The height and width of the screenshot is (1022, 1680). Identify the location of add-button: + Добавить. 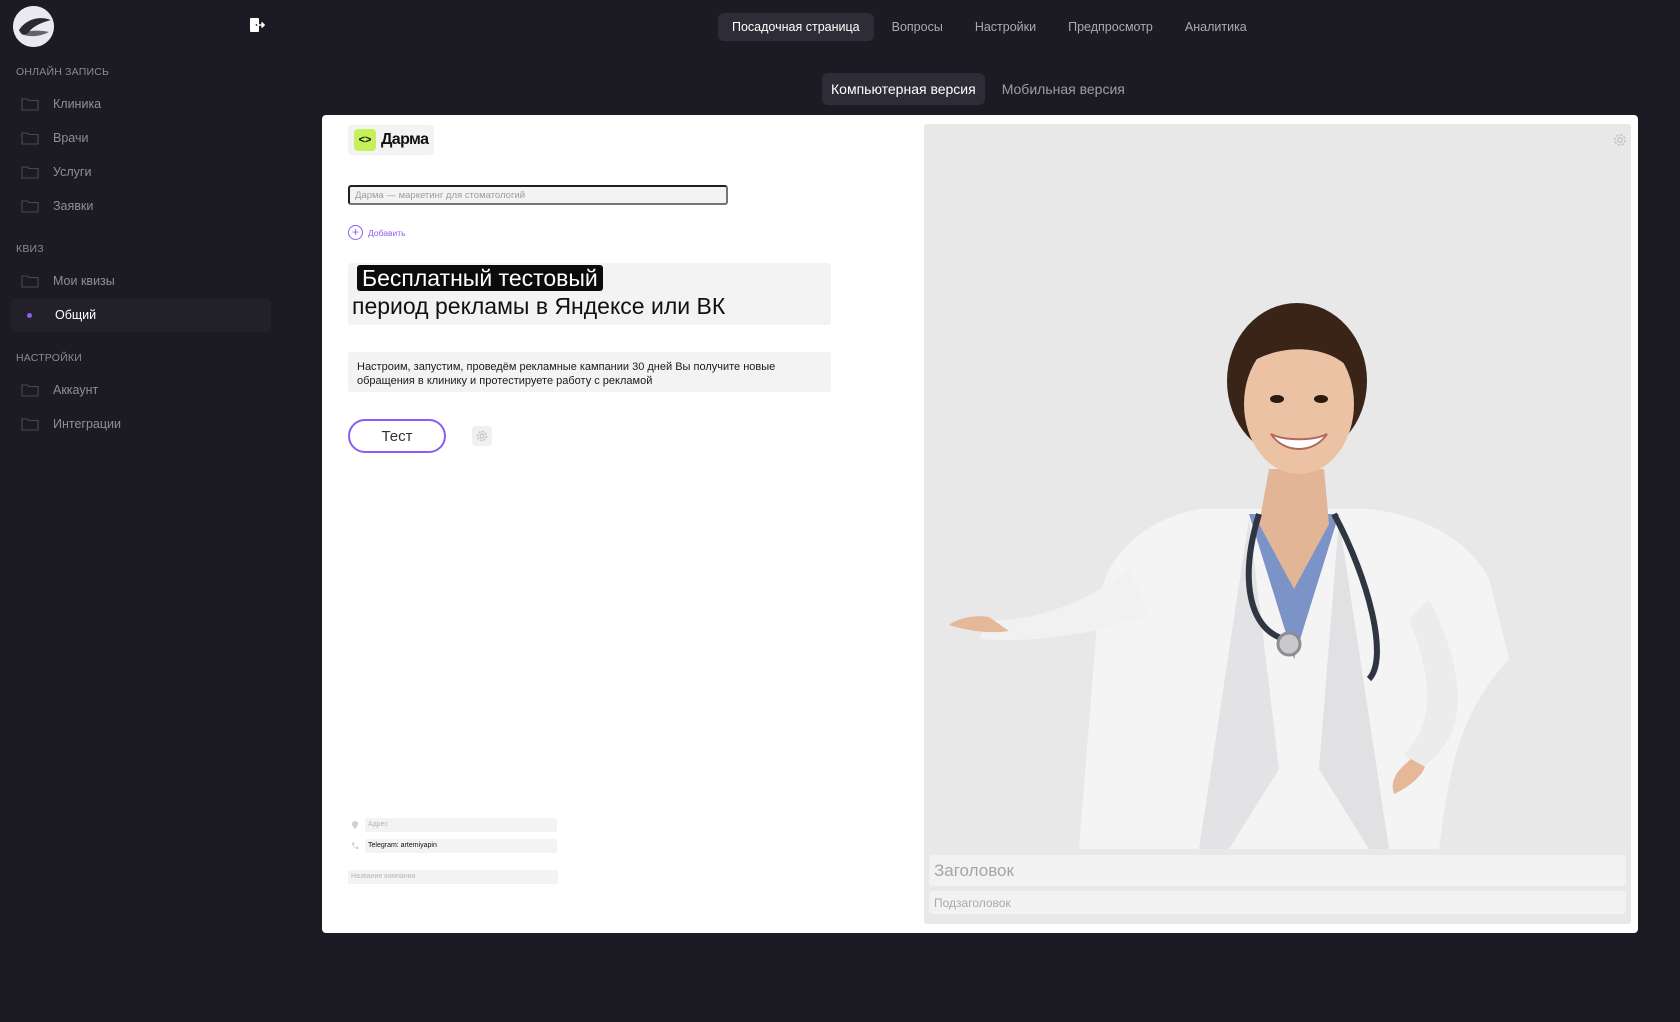
(377, 232).